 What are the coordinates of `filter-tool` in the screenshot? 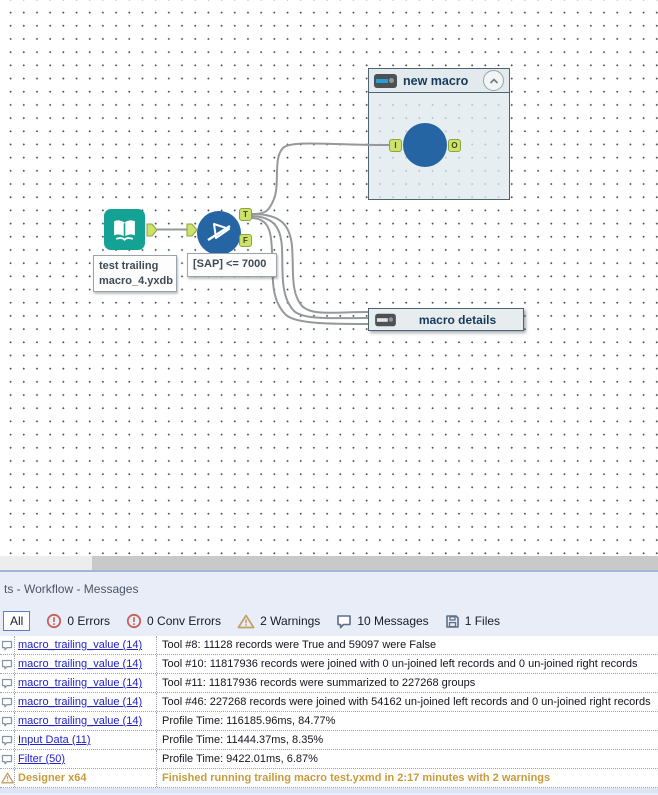 It's located at (219, 233).